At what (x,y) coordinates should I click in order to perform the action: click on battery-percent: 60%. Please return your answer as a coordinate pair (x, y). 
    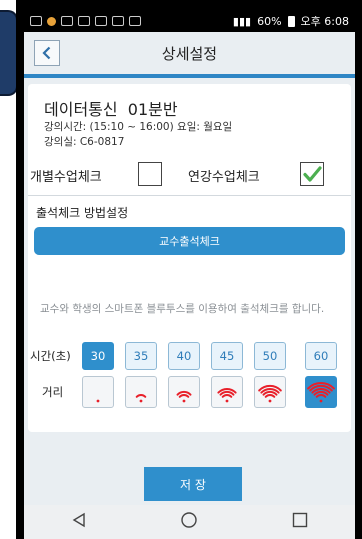
    Looking at the image, I should click on (269, 21).